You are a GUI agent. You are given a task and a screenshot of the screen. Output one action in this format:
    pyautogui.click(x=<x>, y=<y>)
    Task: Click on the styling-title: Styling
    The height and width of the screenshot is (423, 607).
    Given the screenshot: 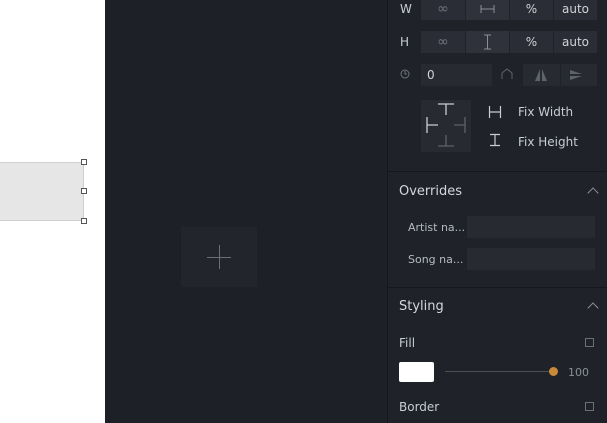 What is the action you would take?
    pyautogui.click(x=421, y=306)
    